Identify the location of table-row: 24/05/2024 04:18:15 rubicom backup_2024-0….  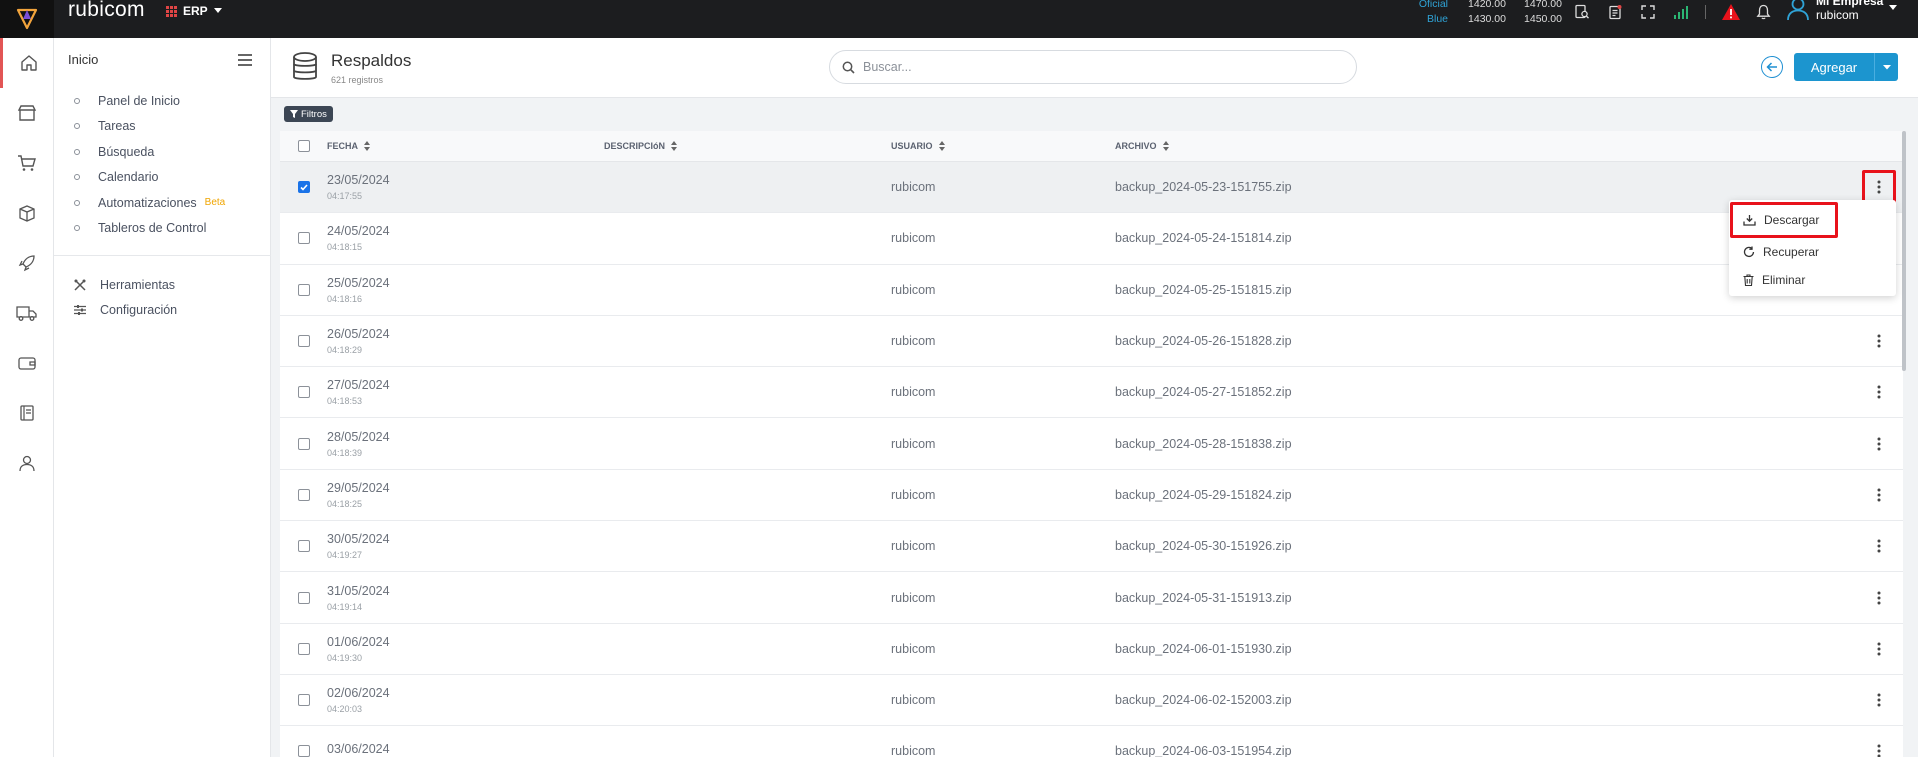
(1091, 239).